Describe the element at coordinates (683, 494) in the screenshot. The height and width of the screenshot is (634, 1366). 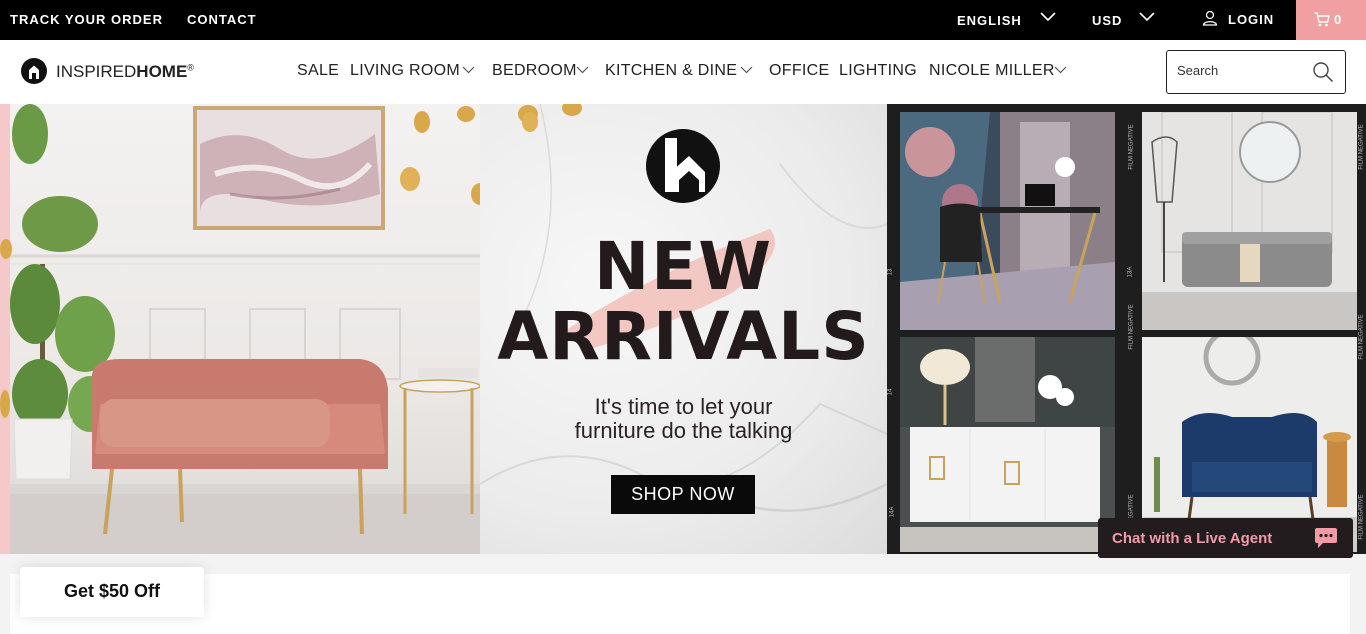
I see `shop-now-button: SHOP NOW` at that location.